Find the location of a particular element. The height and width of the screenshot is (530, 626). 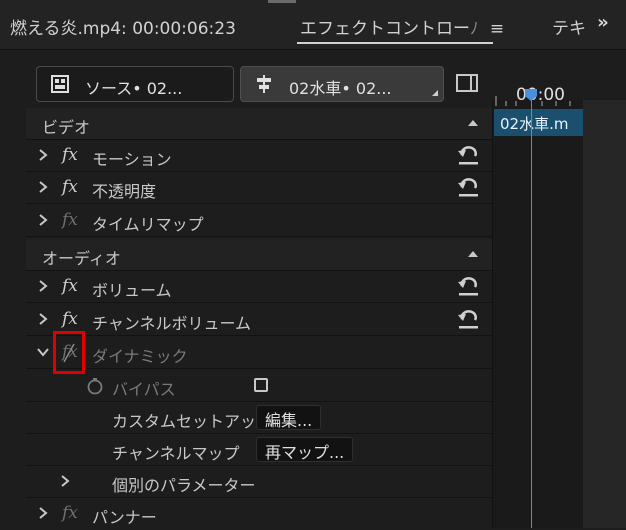

timeline-empty-area is located at coordinates (604, 314).